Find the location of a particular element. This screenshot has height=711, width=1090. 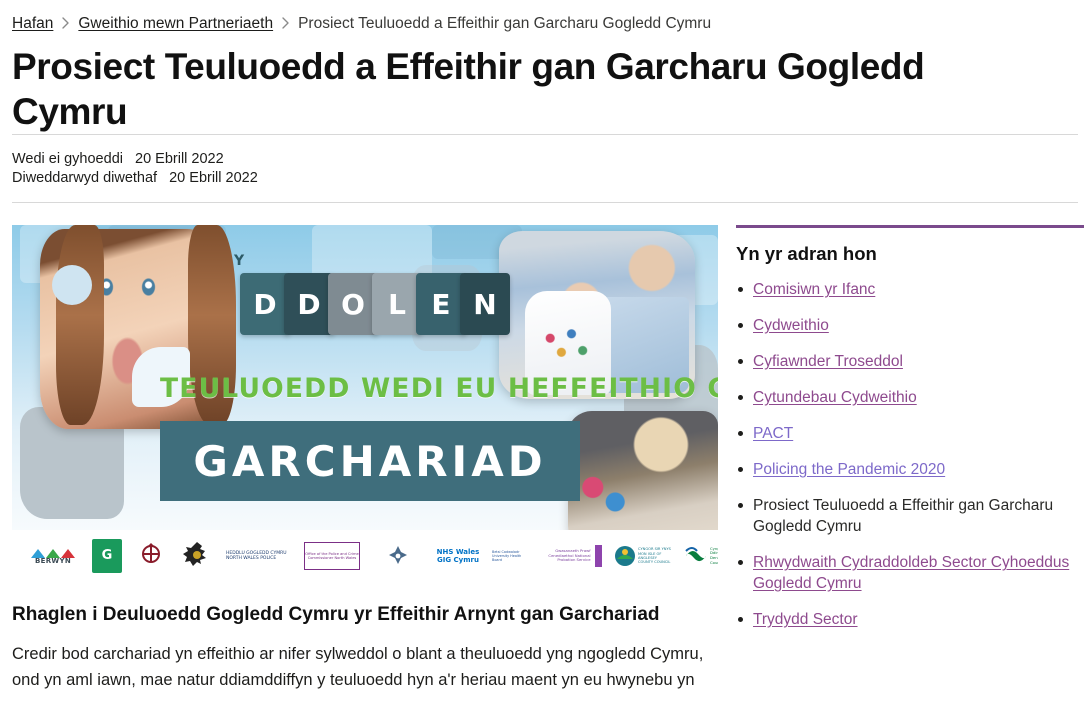

banner-ddolen-letters: D D O L E N is located at coordinates (375, 304).